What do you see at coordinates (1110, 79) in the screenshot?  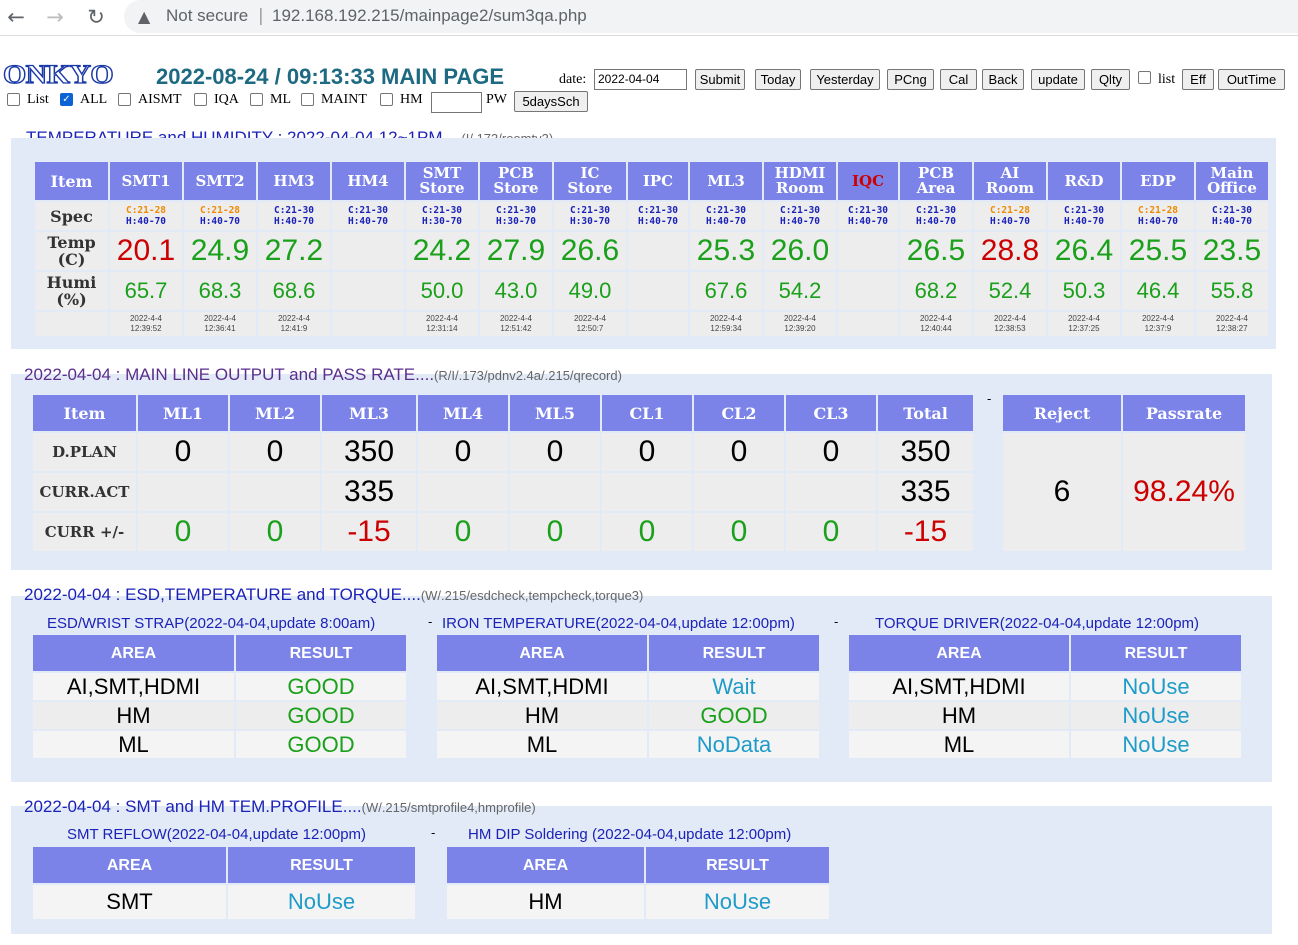 I see `qlty-button: Qlty` at bounding box center [1110, 79].